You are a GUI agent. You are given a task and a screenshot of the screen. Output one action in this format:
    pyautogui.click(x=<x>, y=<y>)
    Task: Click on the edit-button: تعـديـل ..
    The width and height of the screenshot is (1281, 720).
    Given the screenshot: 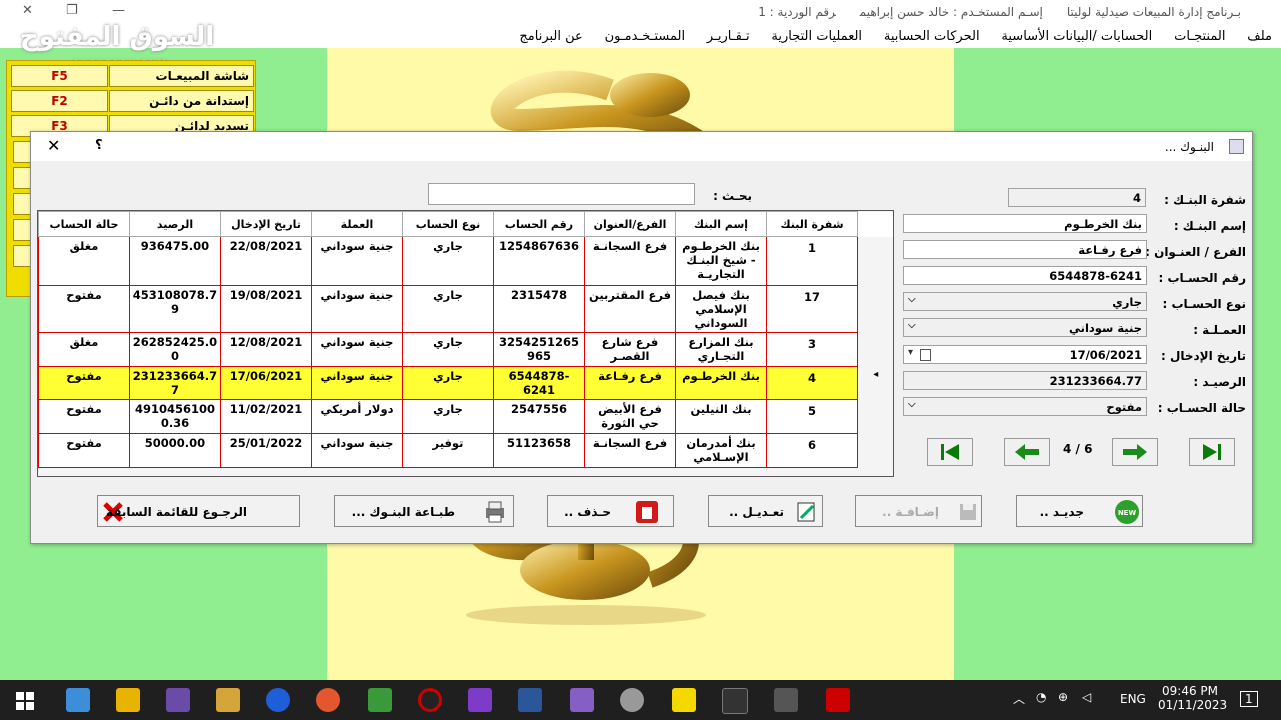 What is the action you would take?
    pyautogui.click(x=765, y=511)
    